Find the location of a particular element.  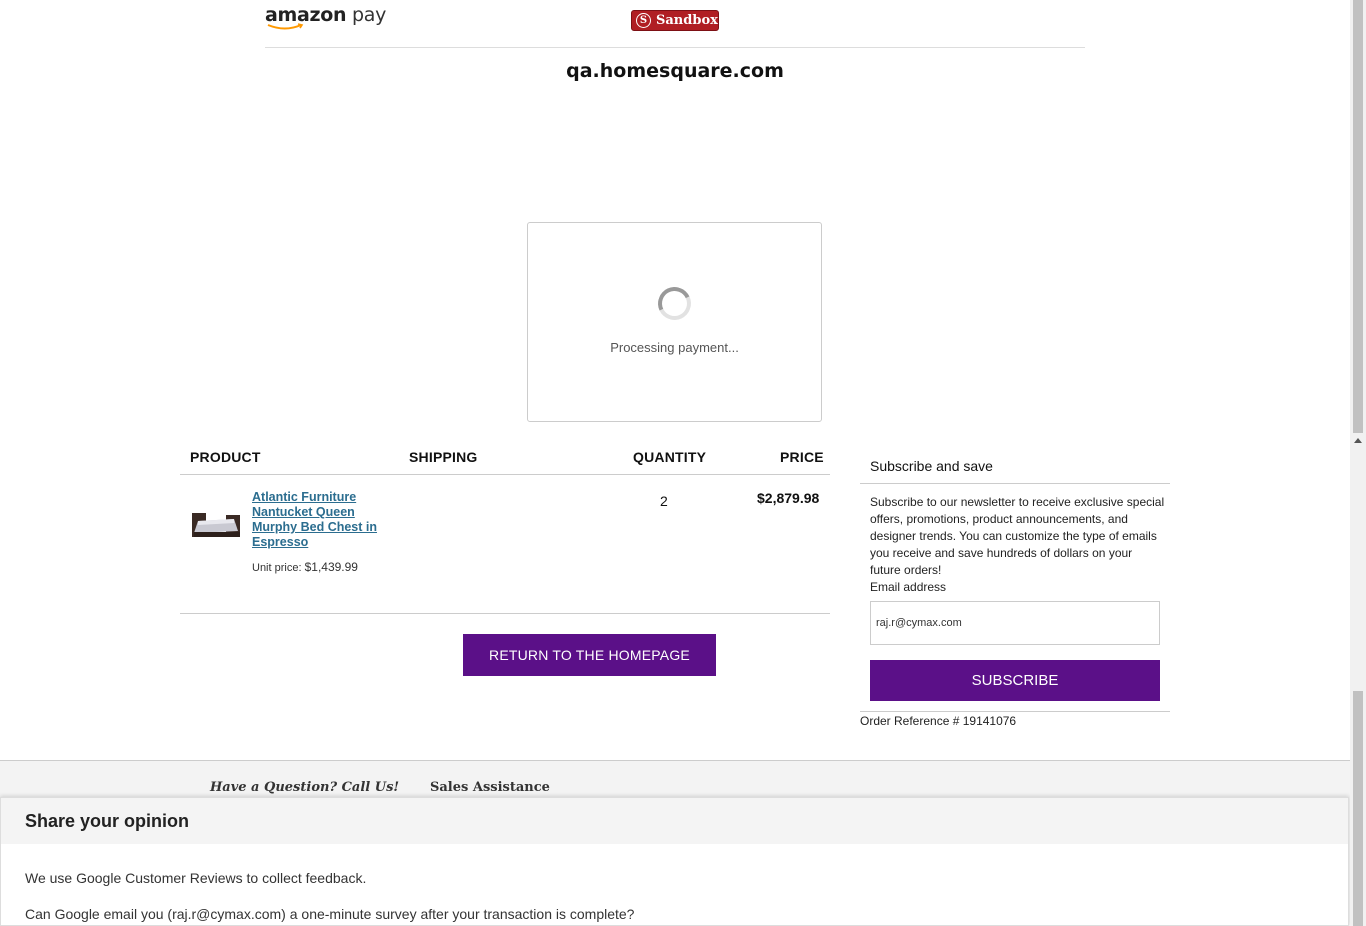

subscribe-divider is located at coordinates (1015, 483).